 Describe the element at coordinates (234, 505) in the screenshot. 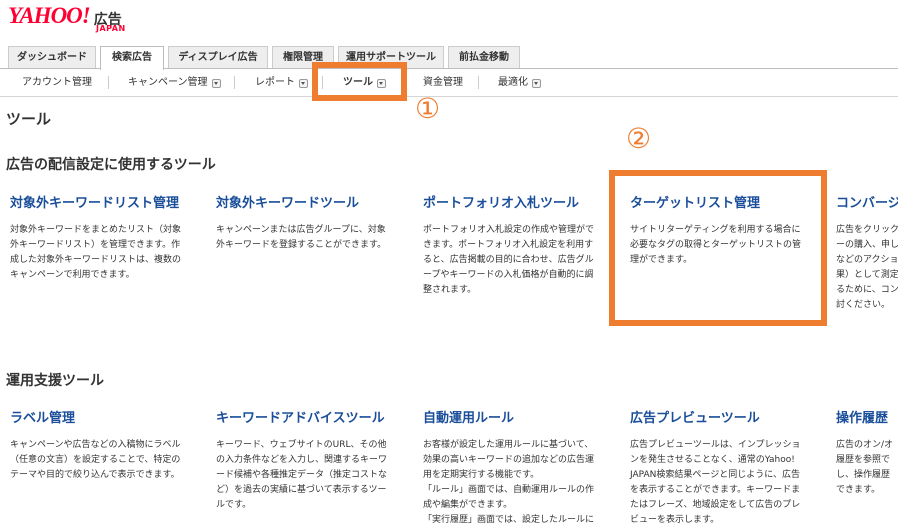

I see `desc-line: ルです。` at that location.